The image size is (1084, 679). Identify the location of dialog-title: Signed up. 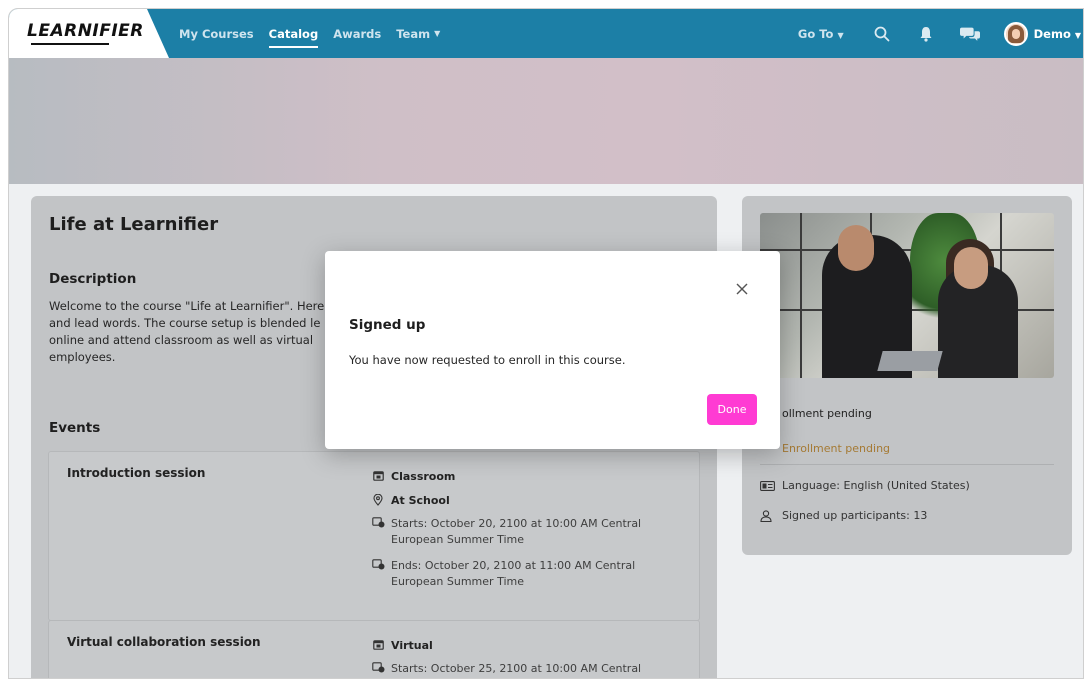
(387, 325).